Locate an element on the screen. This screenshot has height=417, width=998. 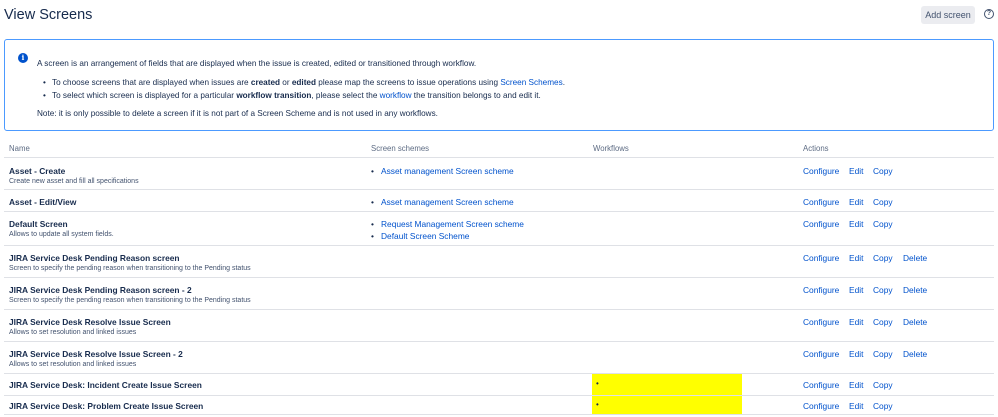
screen-name: JIRA Service Desk Resolve Issue Screen is located at coordinates (90, 322).